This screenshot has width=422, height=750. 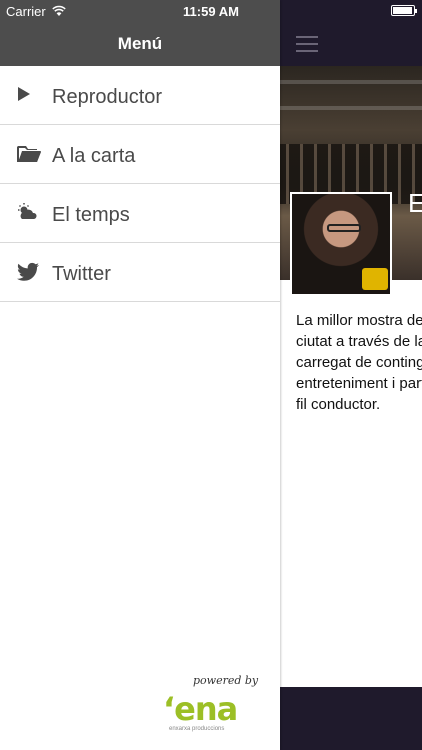 What do you see at coordinates (404, 10) in the screenshot?
I see `battery-icon` at bounding box center [404, 10].